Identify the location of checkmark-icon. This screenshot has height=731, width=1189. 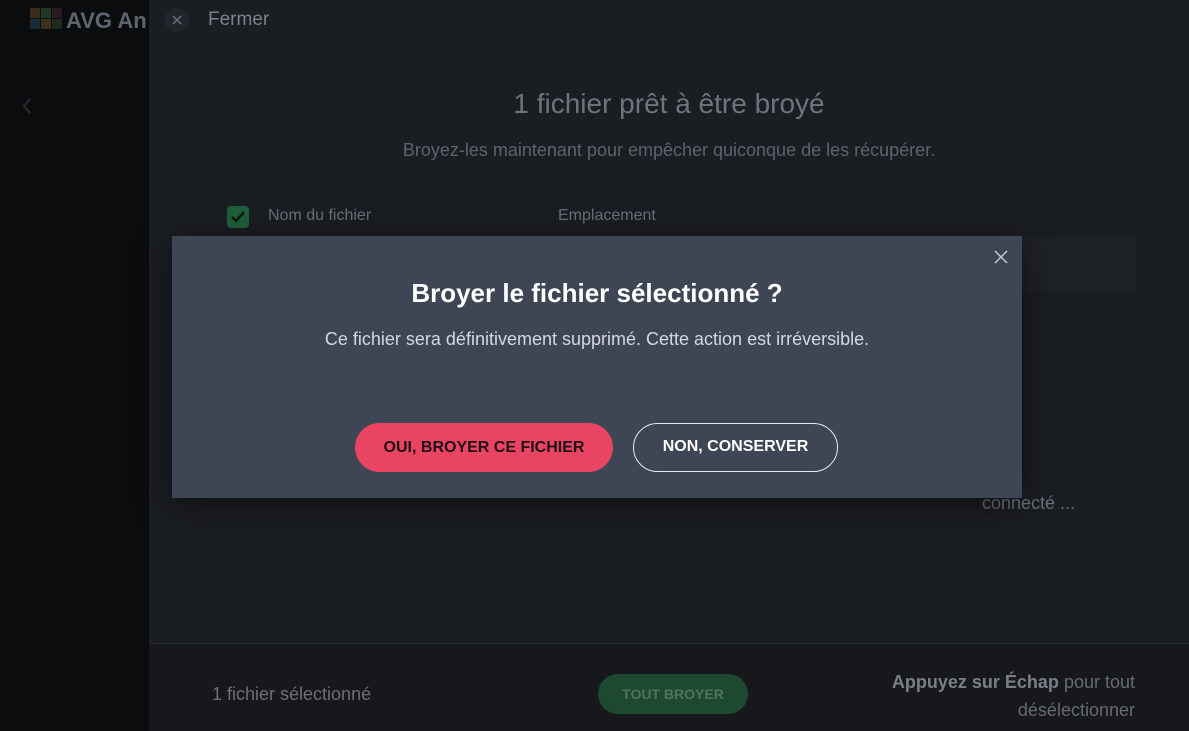
(238, 217).